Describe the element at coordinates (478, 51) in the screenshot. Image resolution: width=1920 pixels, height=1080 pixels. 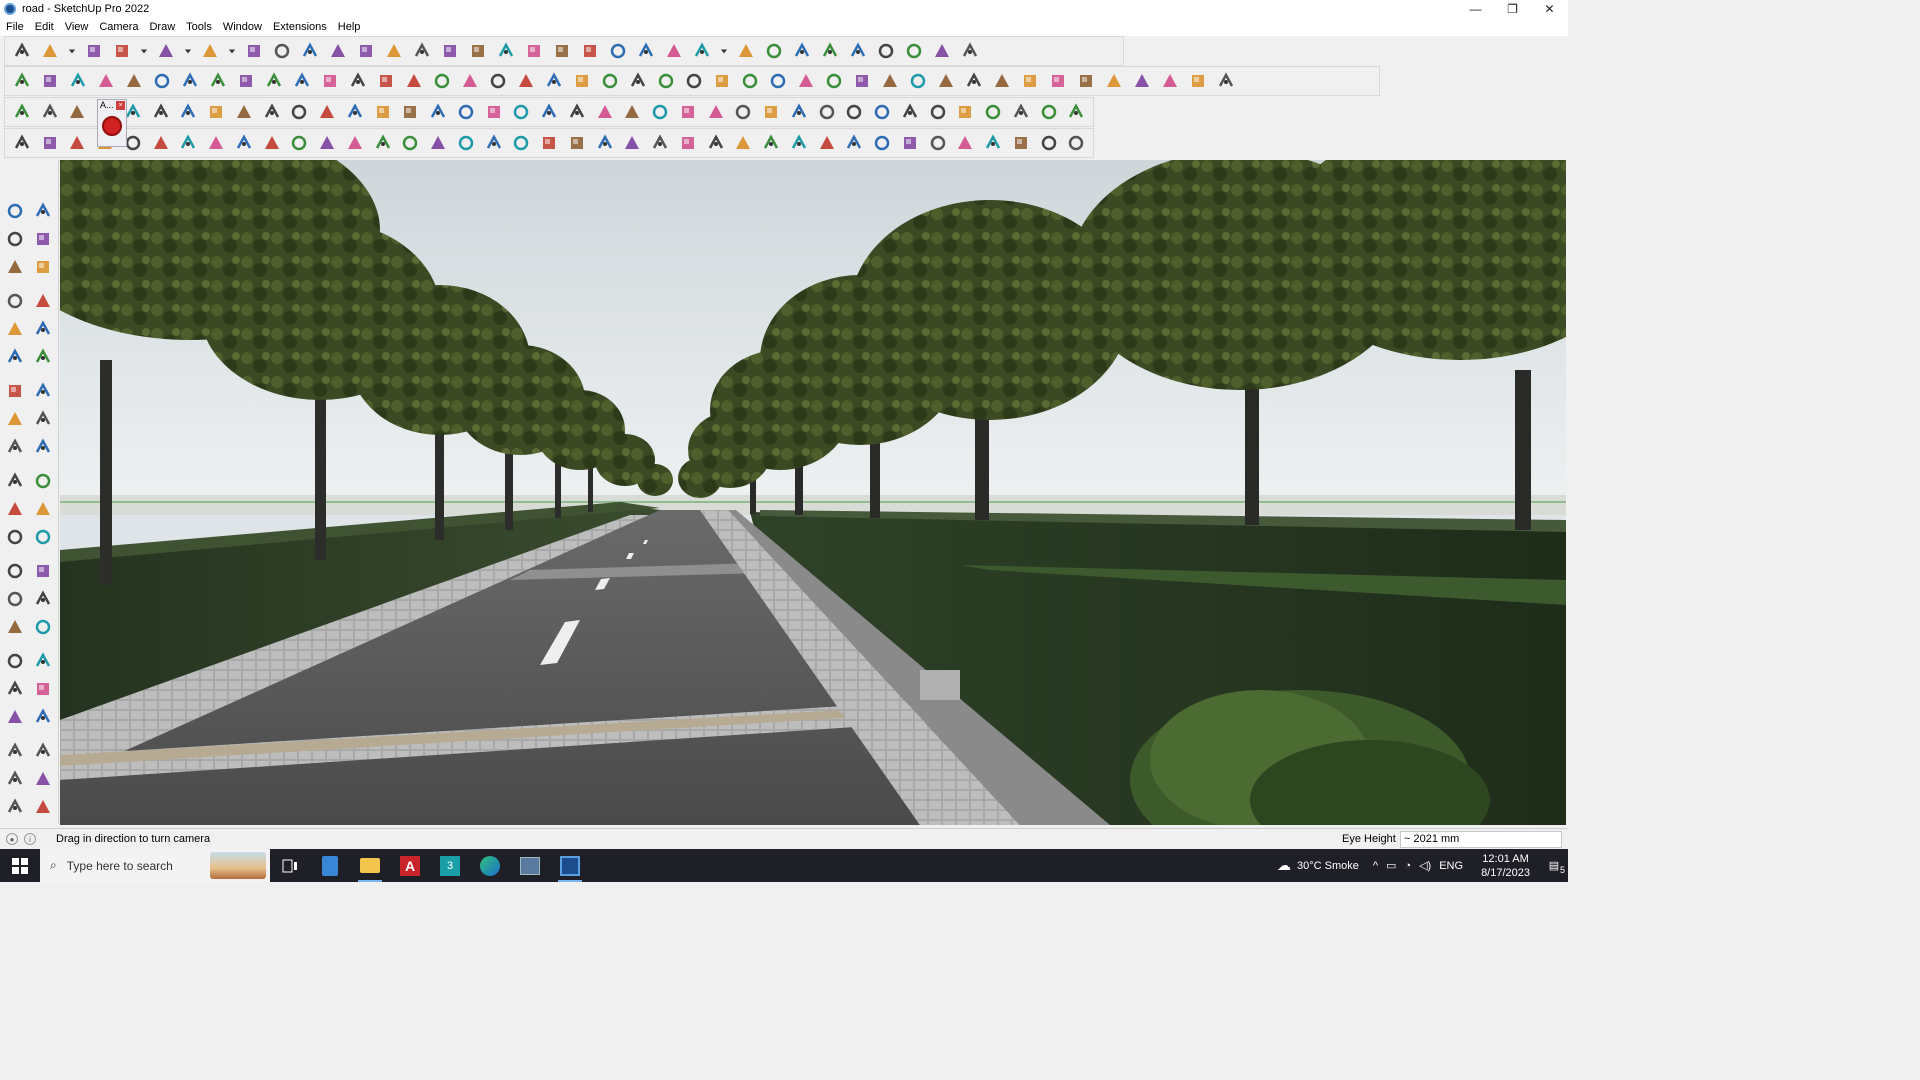
I see `orbit-button` at that location.